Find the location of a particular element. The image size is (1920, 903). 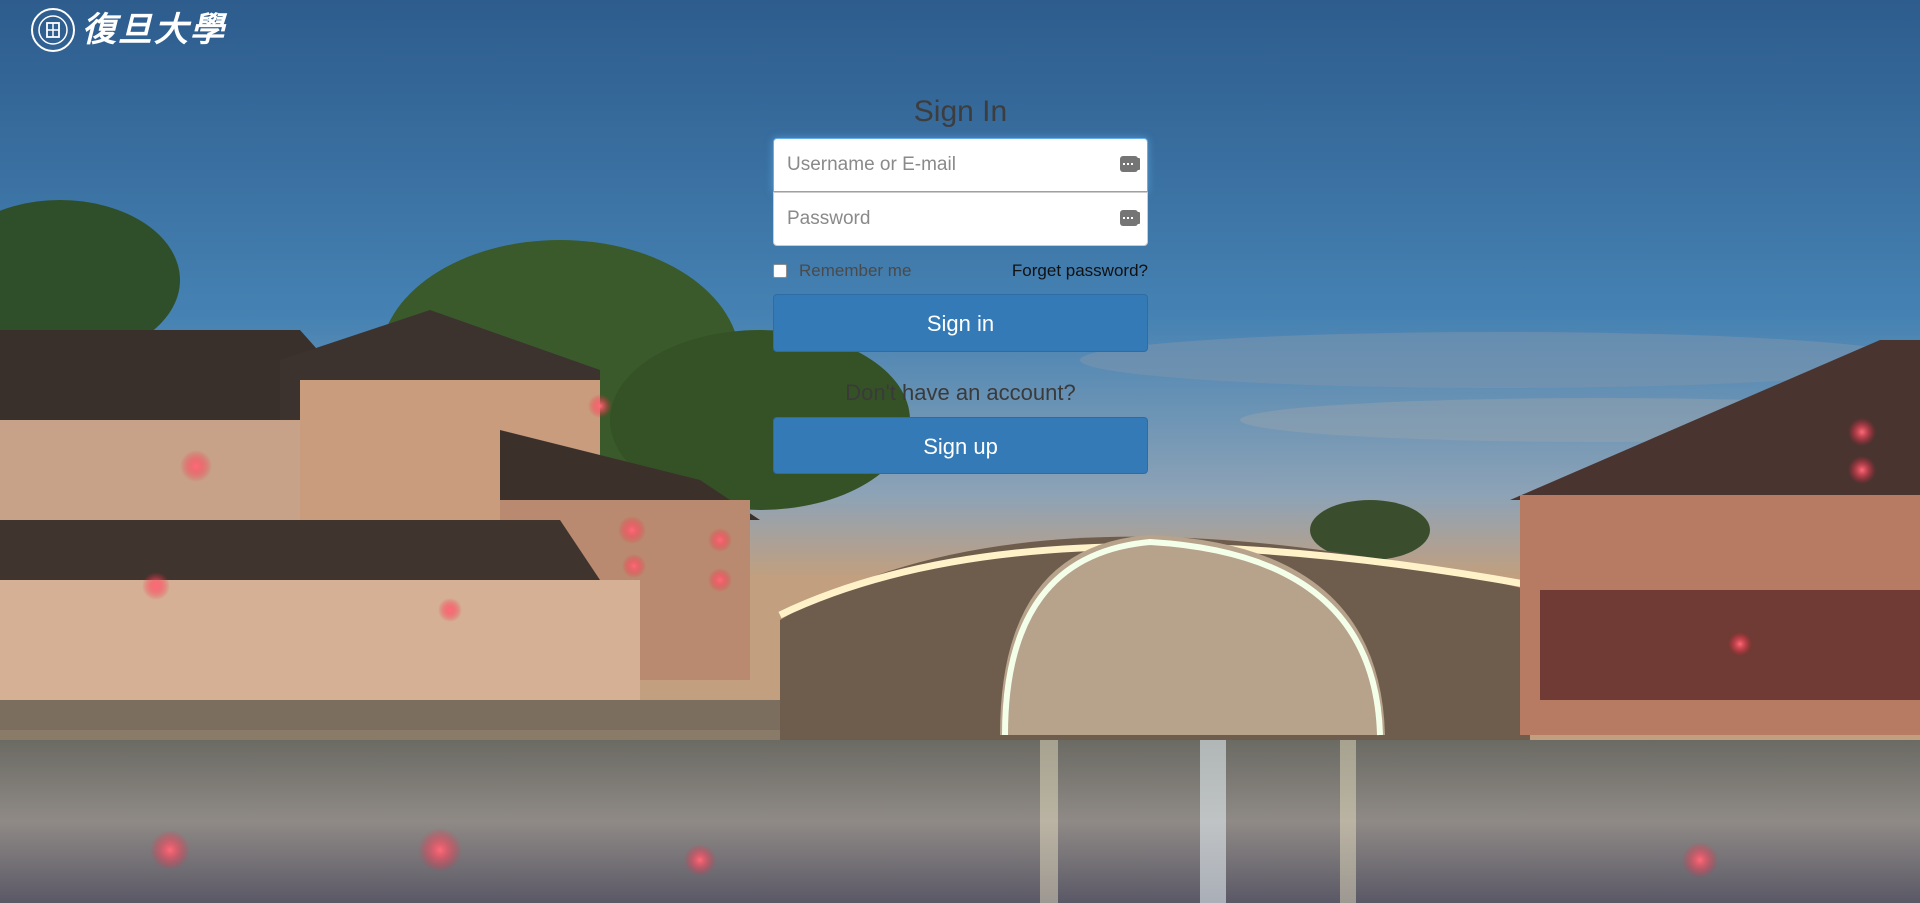

page-title: Sign In is located at coordinates (960, 111).